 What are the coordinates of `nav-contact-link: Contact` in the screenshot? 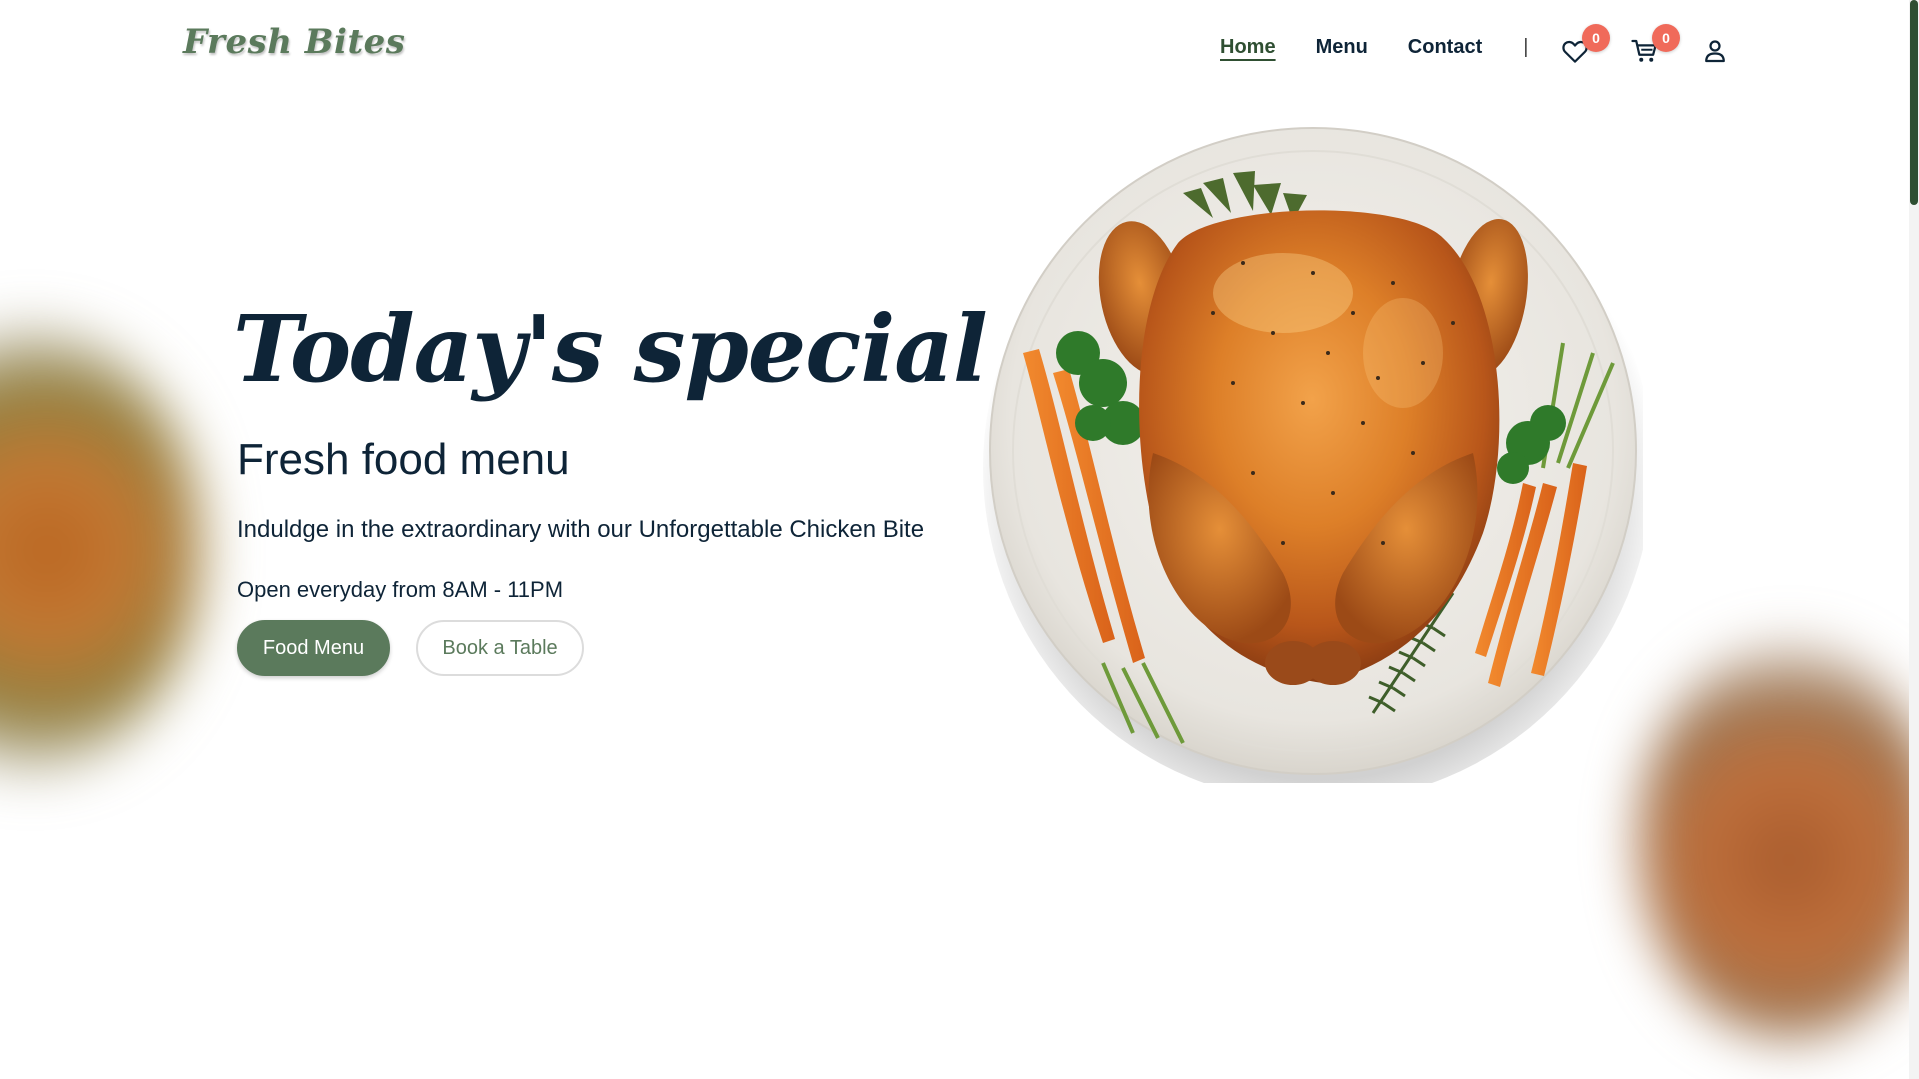 It's located at (1445, 47).